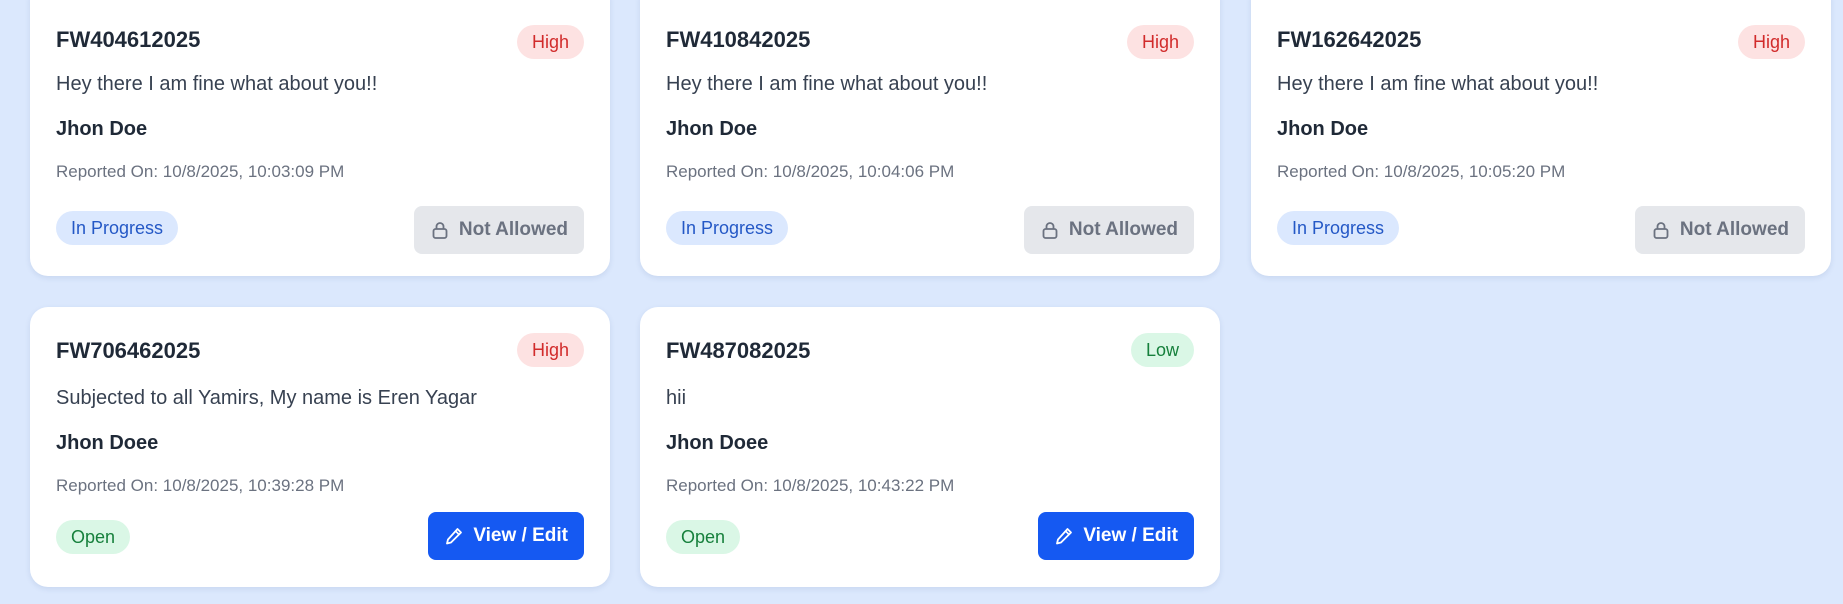 The image size is (1843, 604). Describe the element at coordinates (1349, 39) in the screenshot. I see `ticket-code: FW162642025` at that location.